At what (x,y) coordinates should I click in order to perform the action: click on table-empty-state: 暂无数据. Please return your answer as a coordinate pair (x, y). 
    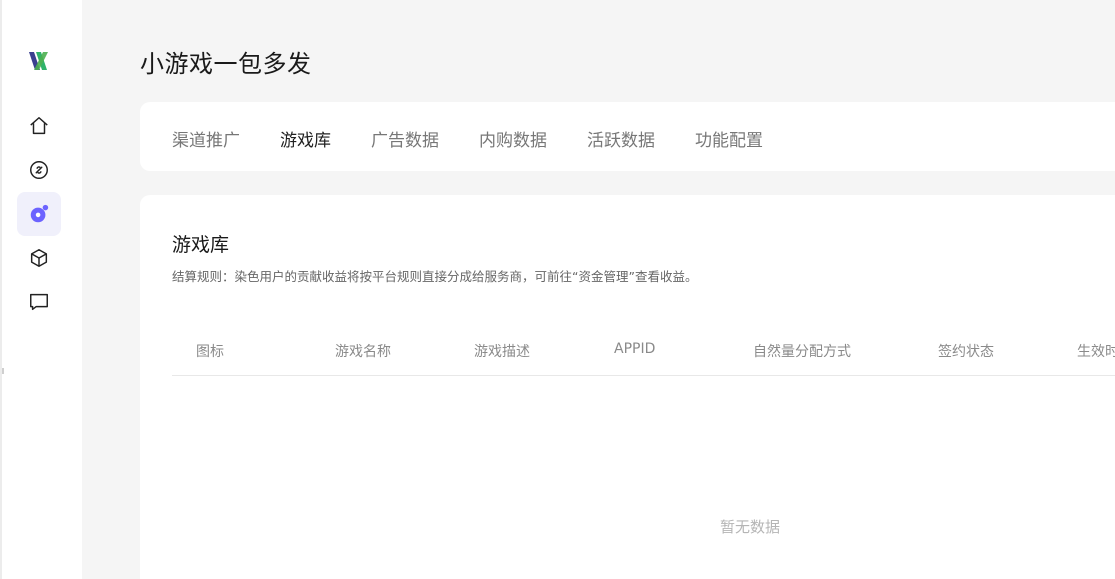
    Looking at the image, I should click on (750, 527).